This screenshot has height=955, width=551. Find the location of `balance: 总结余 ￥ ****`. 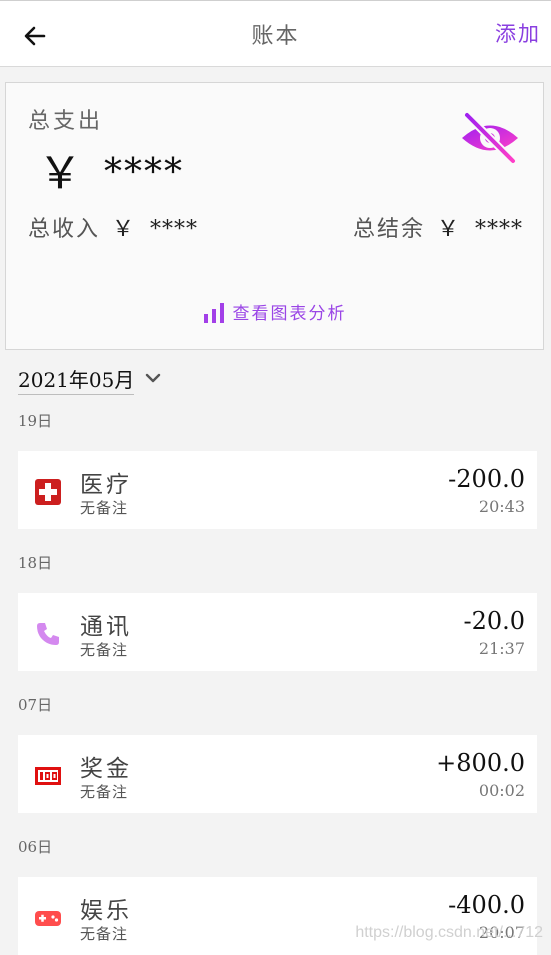

balance: 总结余 ￥ **** is located at coordinates (438, 227).